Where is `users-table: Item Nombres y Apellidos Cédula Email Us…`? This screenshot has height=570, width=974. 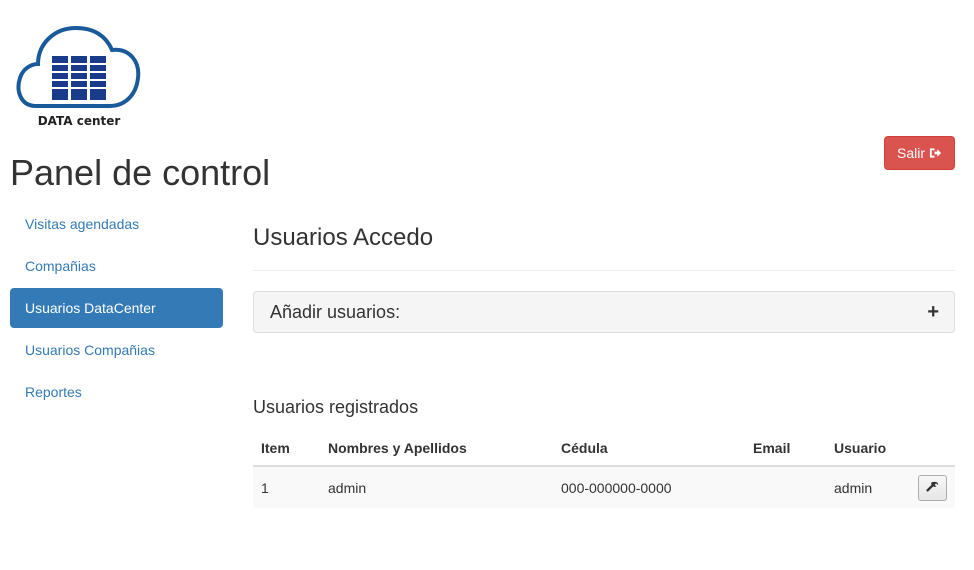 users-table: Item Nombres y Apellidos Cédula Email Us… is located at coordinates (604, 469).